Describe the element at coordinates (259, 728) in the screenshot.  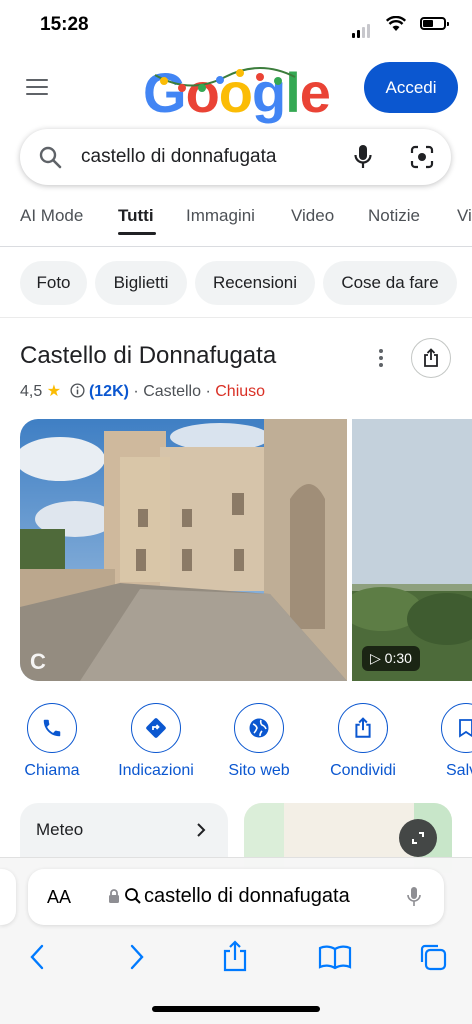
I see `globe-icon` at that location.